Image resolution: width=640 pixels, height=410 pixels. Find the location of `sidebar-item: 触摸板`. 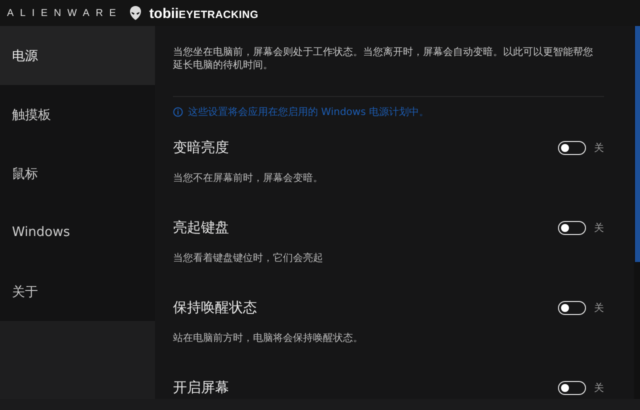

sidebar-item: 触摸板 is located at coordinates (77, 114).